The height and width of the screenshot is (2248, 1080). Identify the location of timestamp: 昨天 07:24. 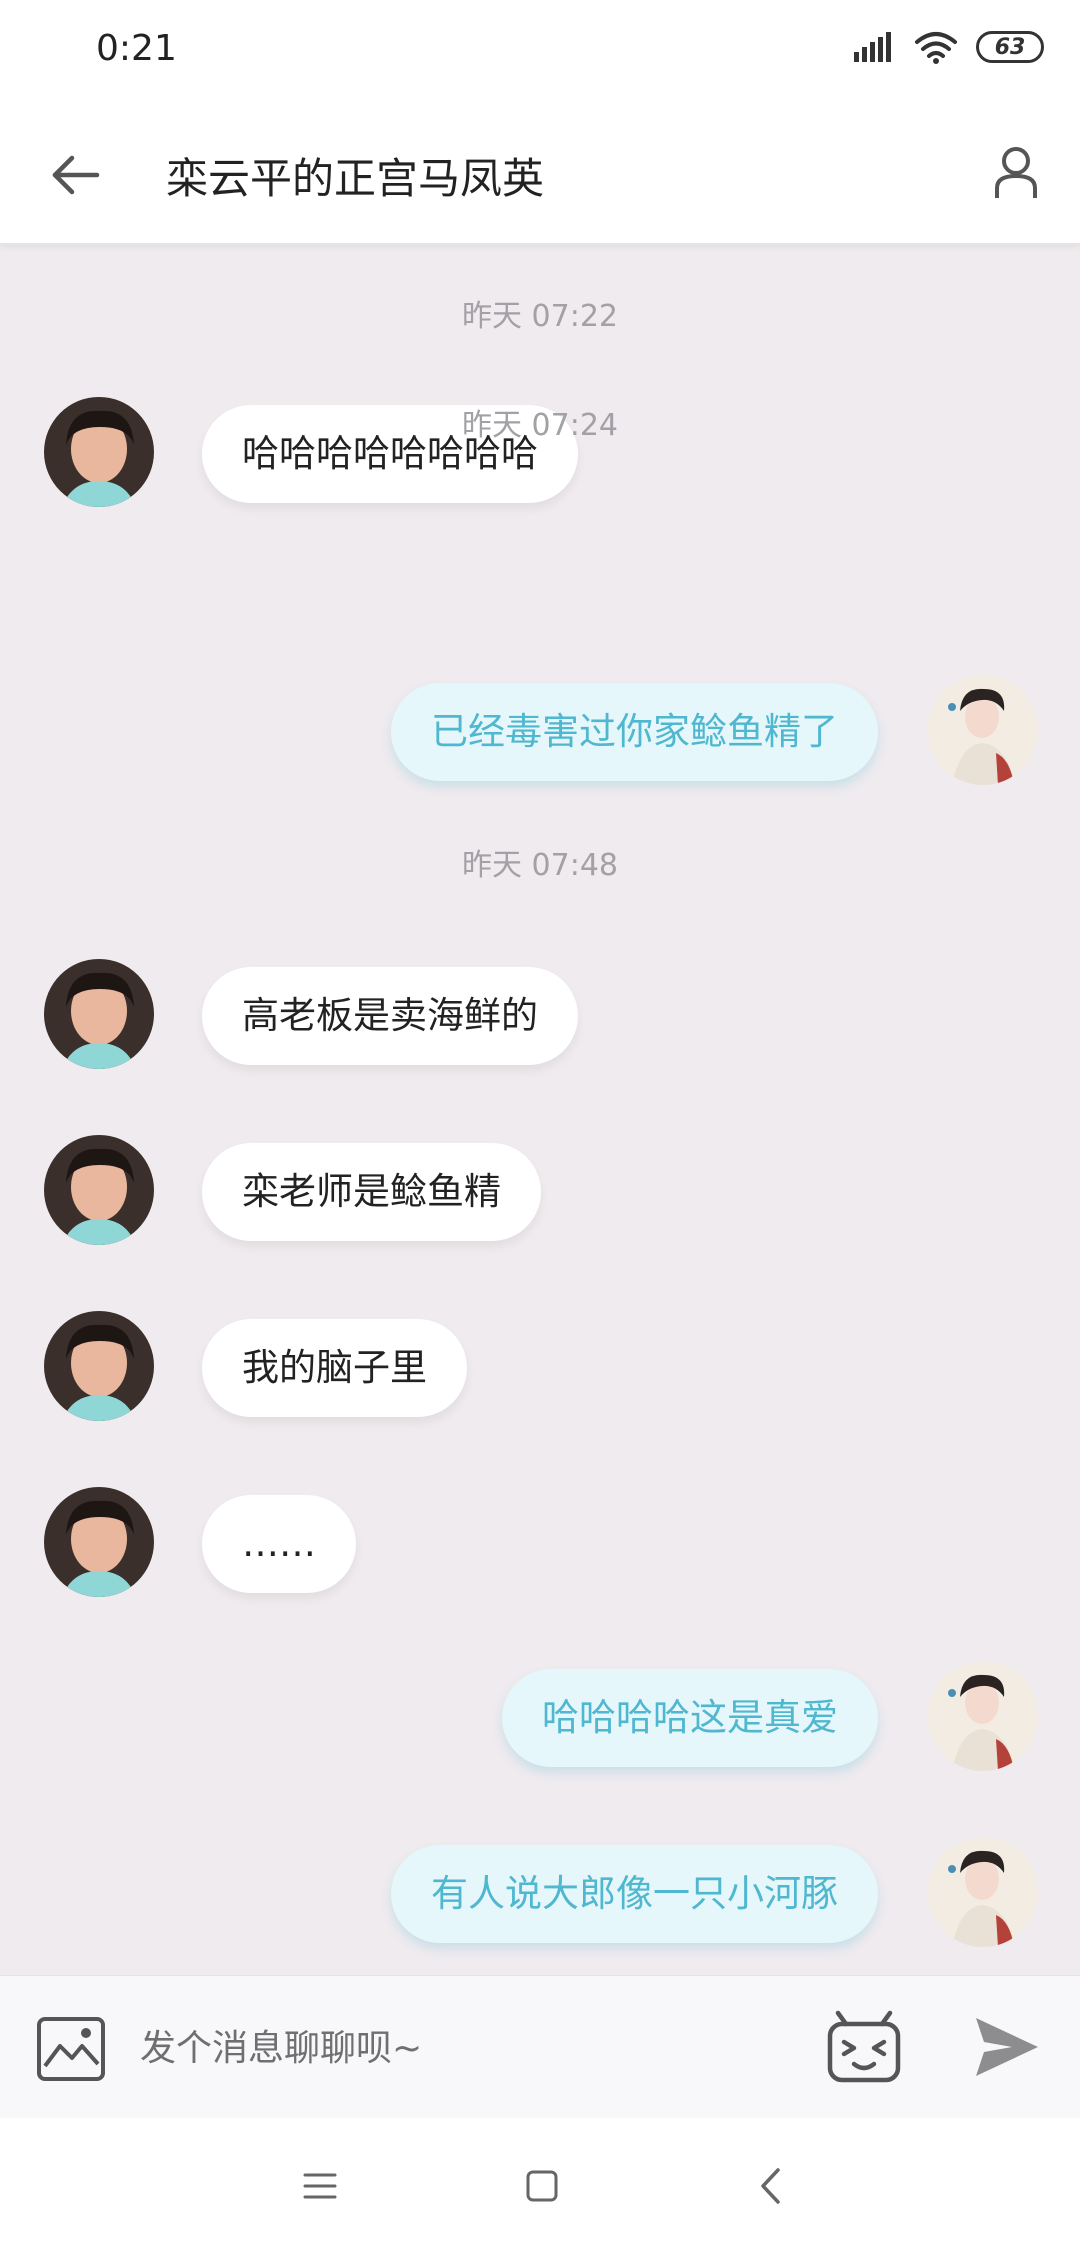
(540, 425).